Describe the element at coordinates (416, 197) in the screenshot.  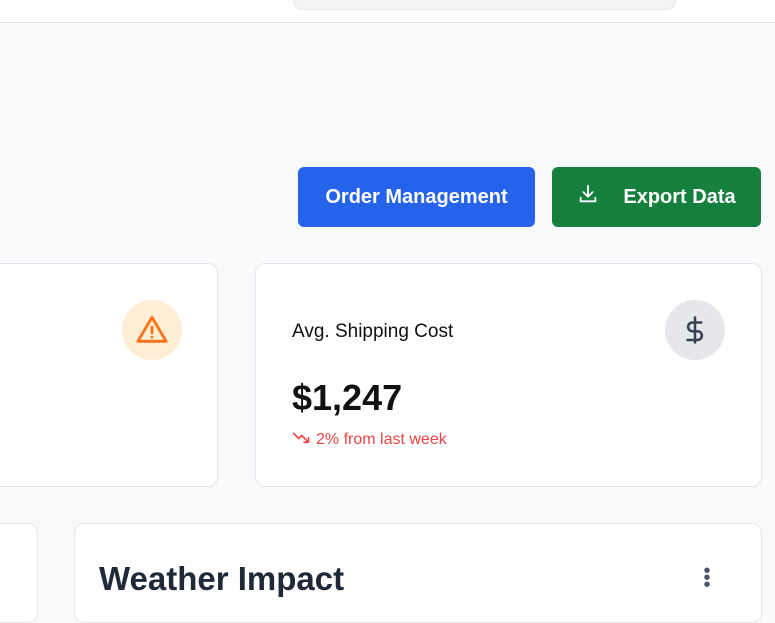
I see `order-management-button: Order Management` at that location.